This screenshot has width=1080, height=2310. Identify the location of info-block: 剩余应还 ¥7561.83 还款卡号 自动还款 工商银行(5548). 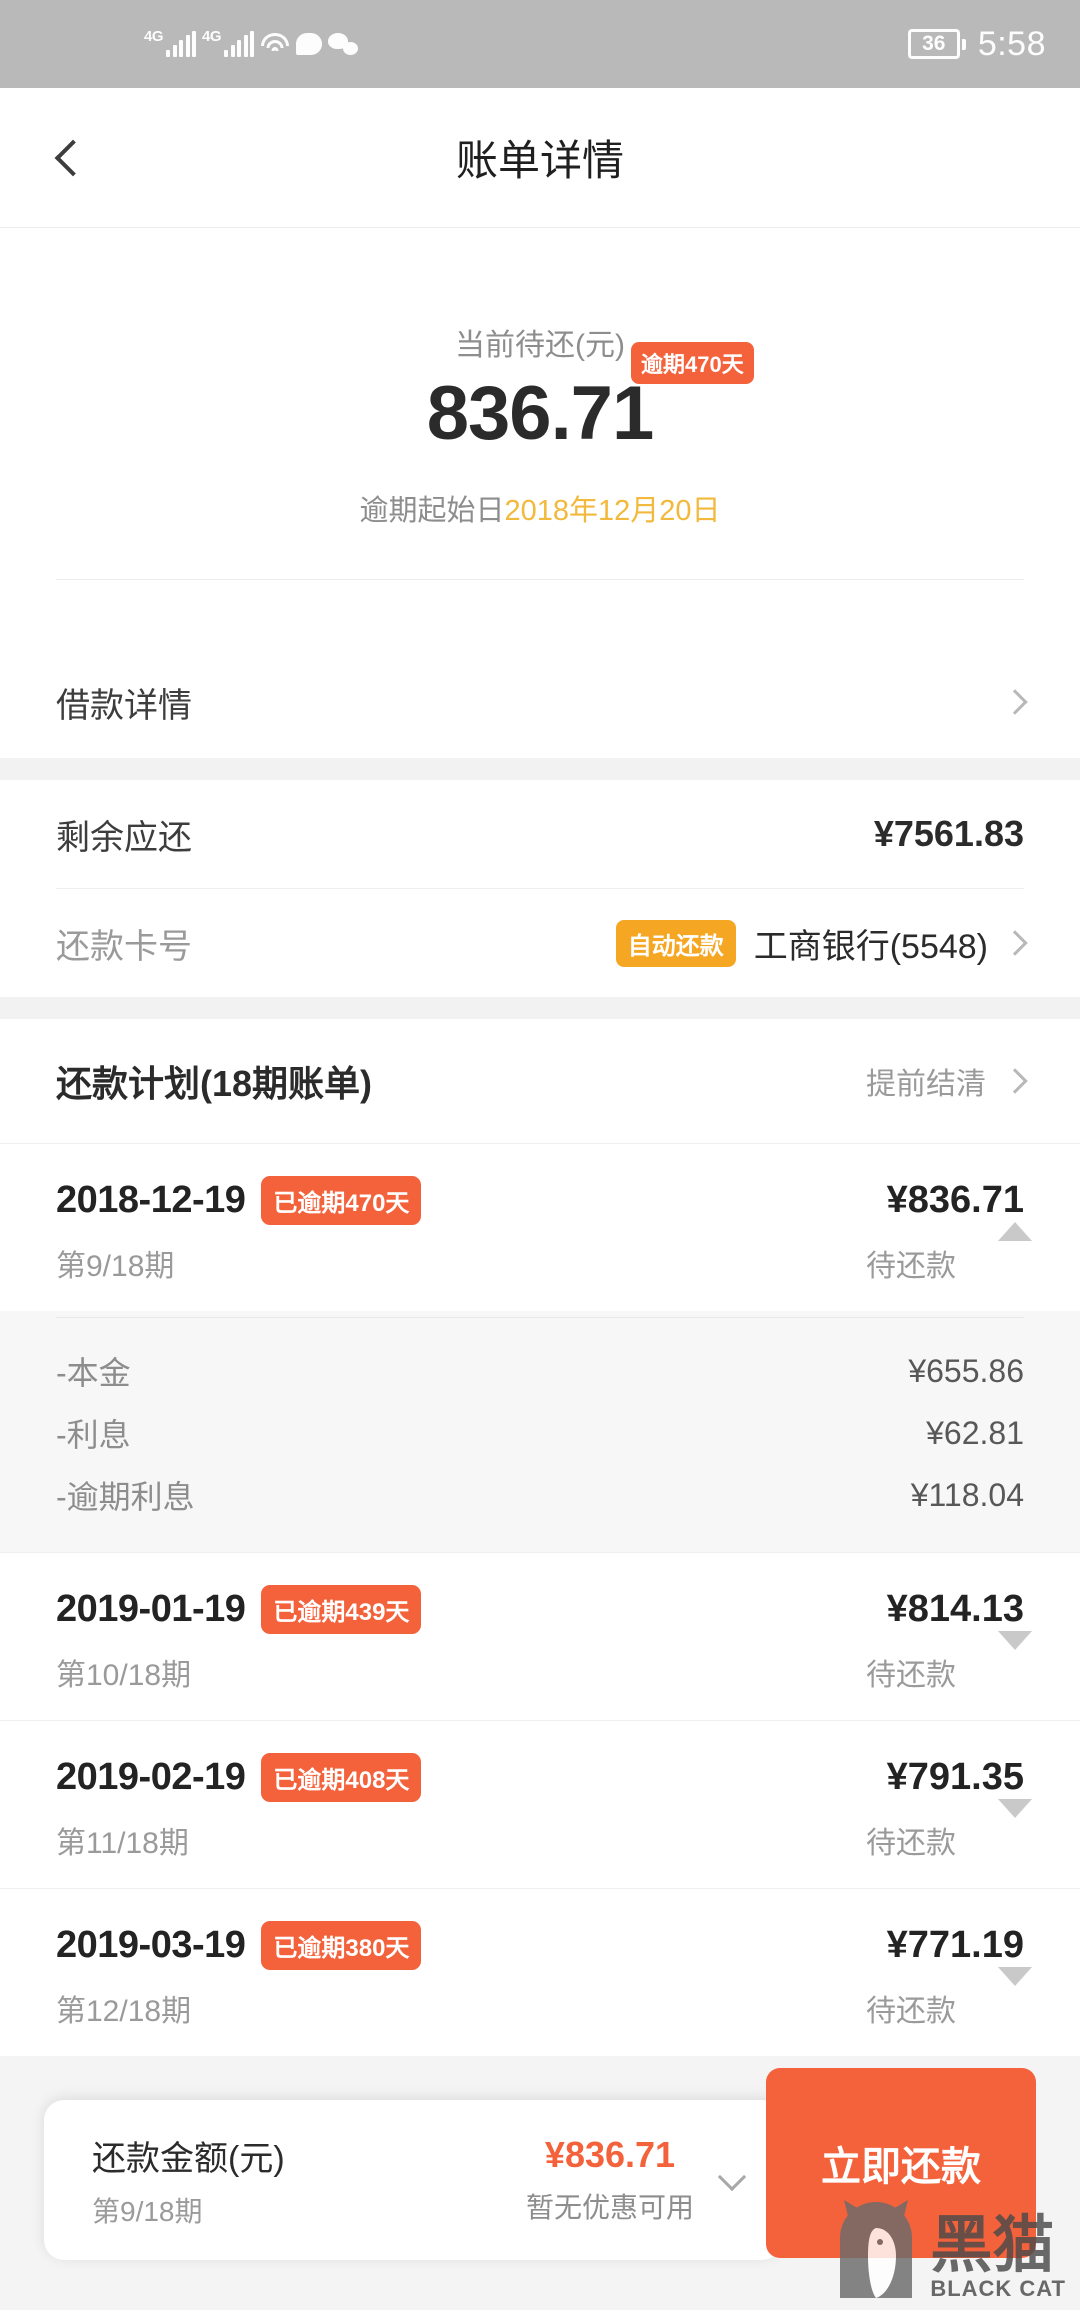
(540, 888).